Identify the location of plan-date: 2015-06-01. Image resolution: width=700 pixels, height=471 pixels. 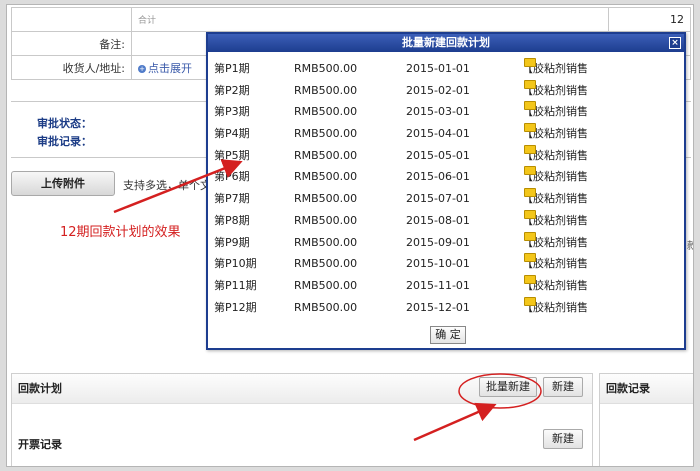
(438, 177).